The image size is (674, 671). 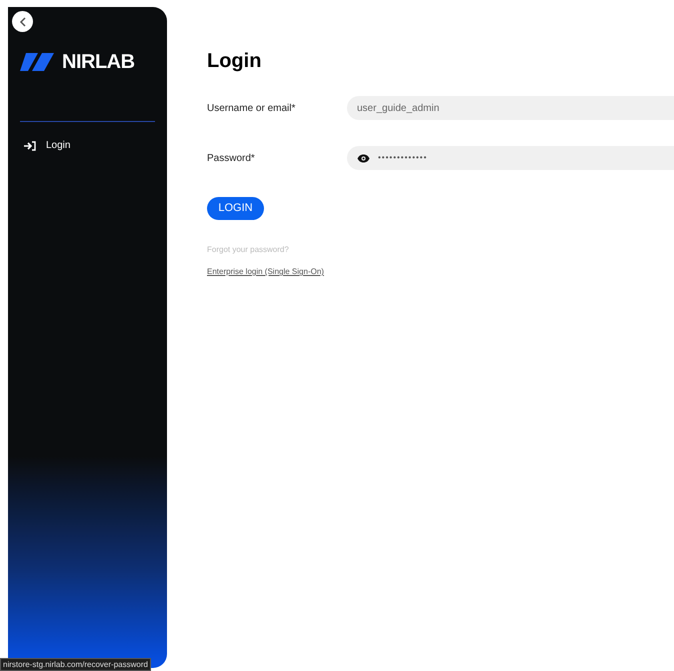 What do you see at coordinates (22, 21) in the screenshot?
I see `chevron-left-icon` at bounding box center [22, 21].